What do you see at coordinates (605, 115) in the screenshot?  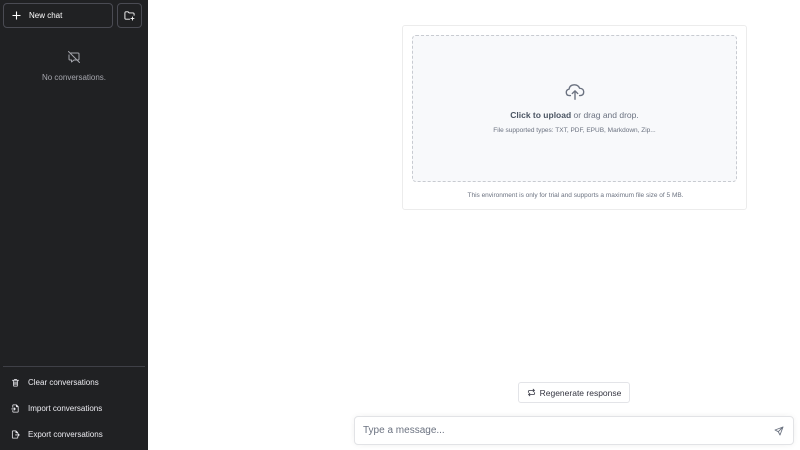 I see `drag-drop-text: or drag and drop.` at bounding box center [605, 115].